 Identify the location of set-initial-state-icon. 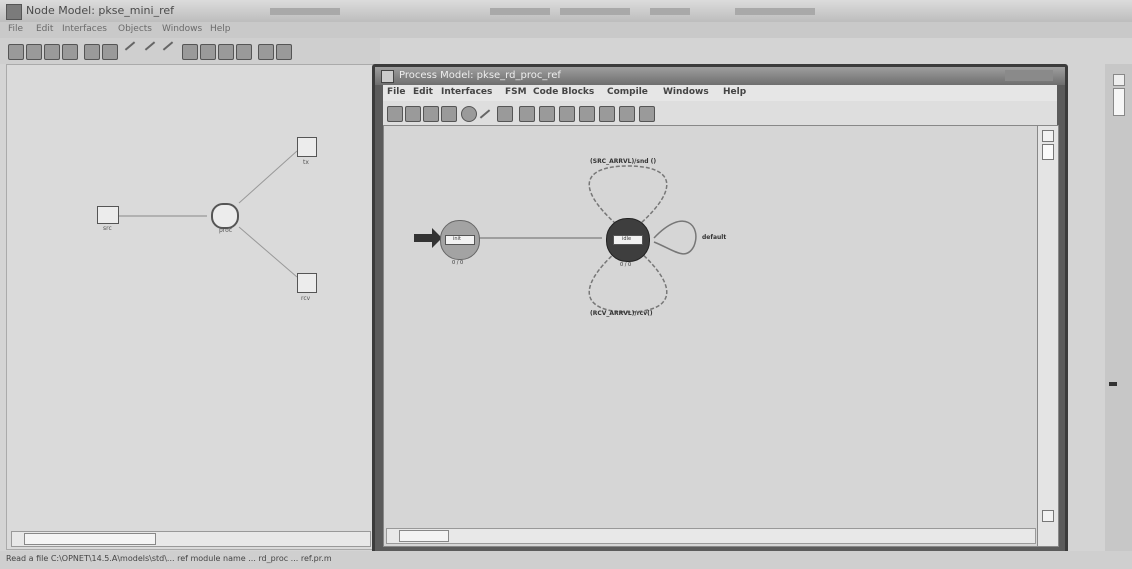
(505, 114).